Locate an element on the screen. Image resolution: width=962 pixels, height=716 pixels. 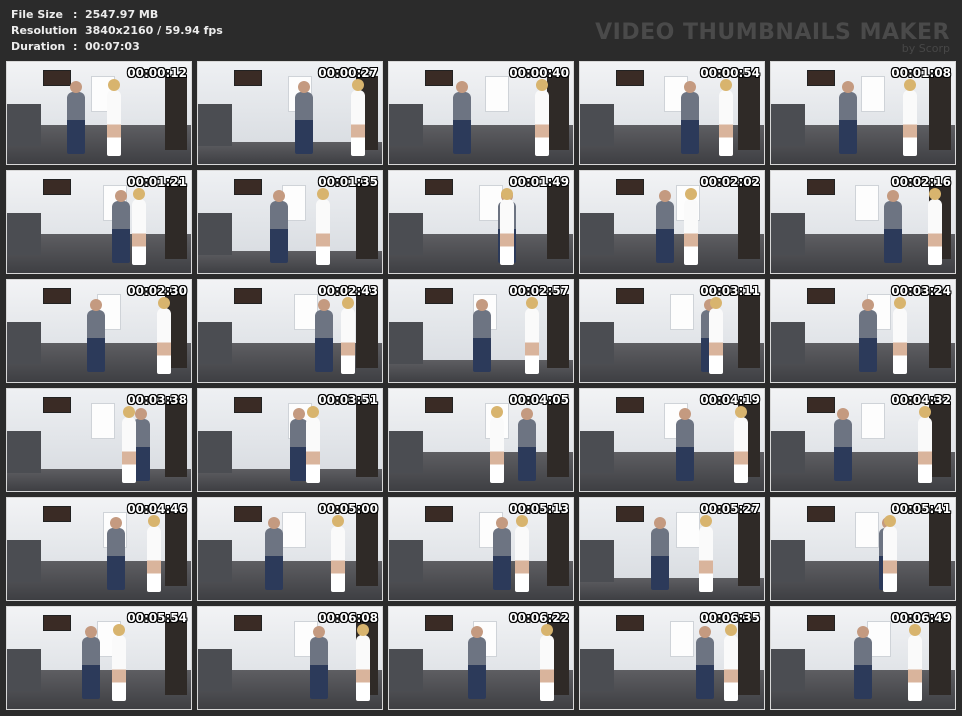
timestamp: 00:02:02 is located at coordinates (730, 182).